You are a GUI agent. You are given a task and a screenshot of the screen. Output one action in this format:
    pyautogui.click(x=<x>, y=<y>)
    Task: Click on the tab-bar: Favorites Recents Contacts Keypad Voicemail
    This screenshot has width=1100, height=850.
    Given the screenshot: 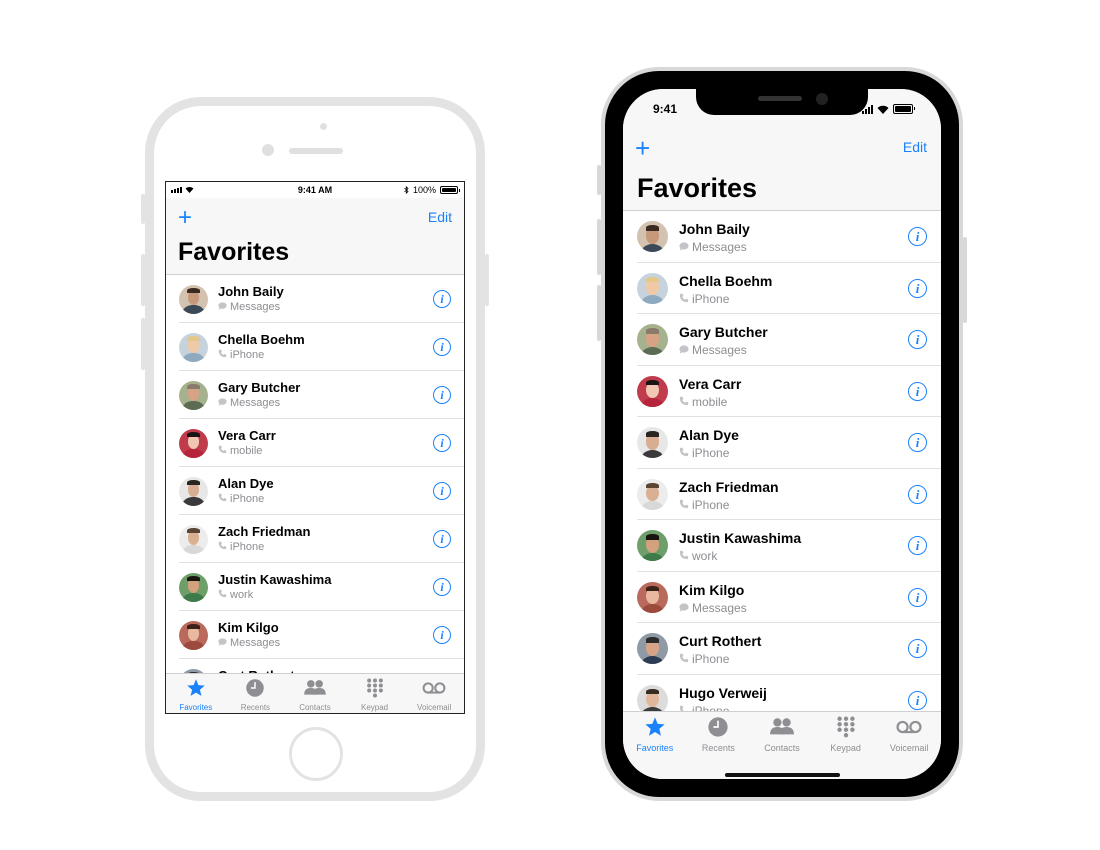 What is the action you would take?
    pyautogui.click(x=315, y=693)
    